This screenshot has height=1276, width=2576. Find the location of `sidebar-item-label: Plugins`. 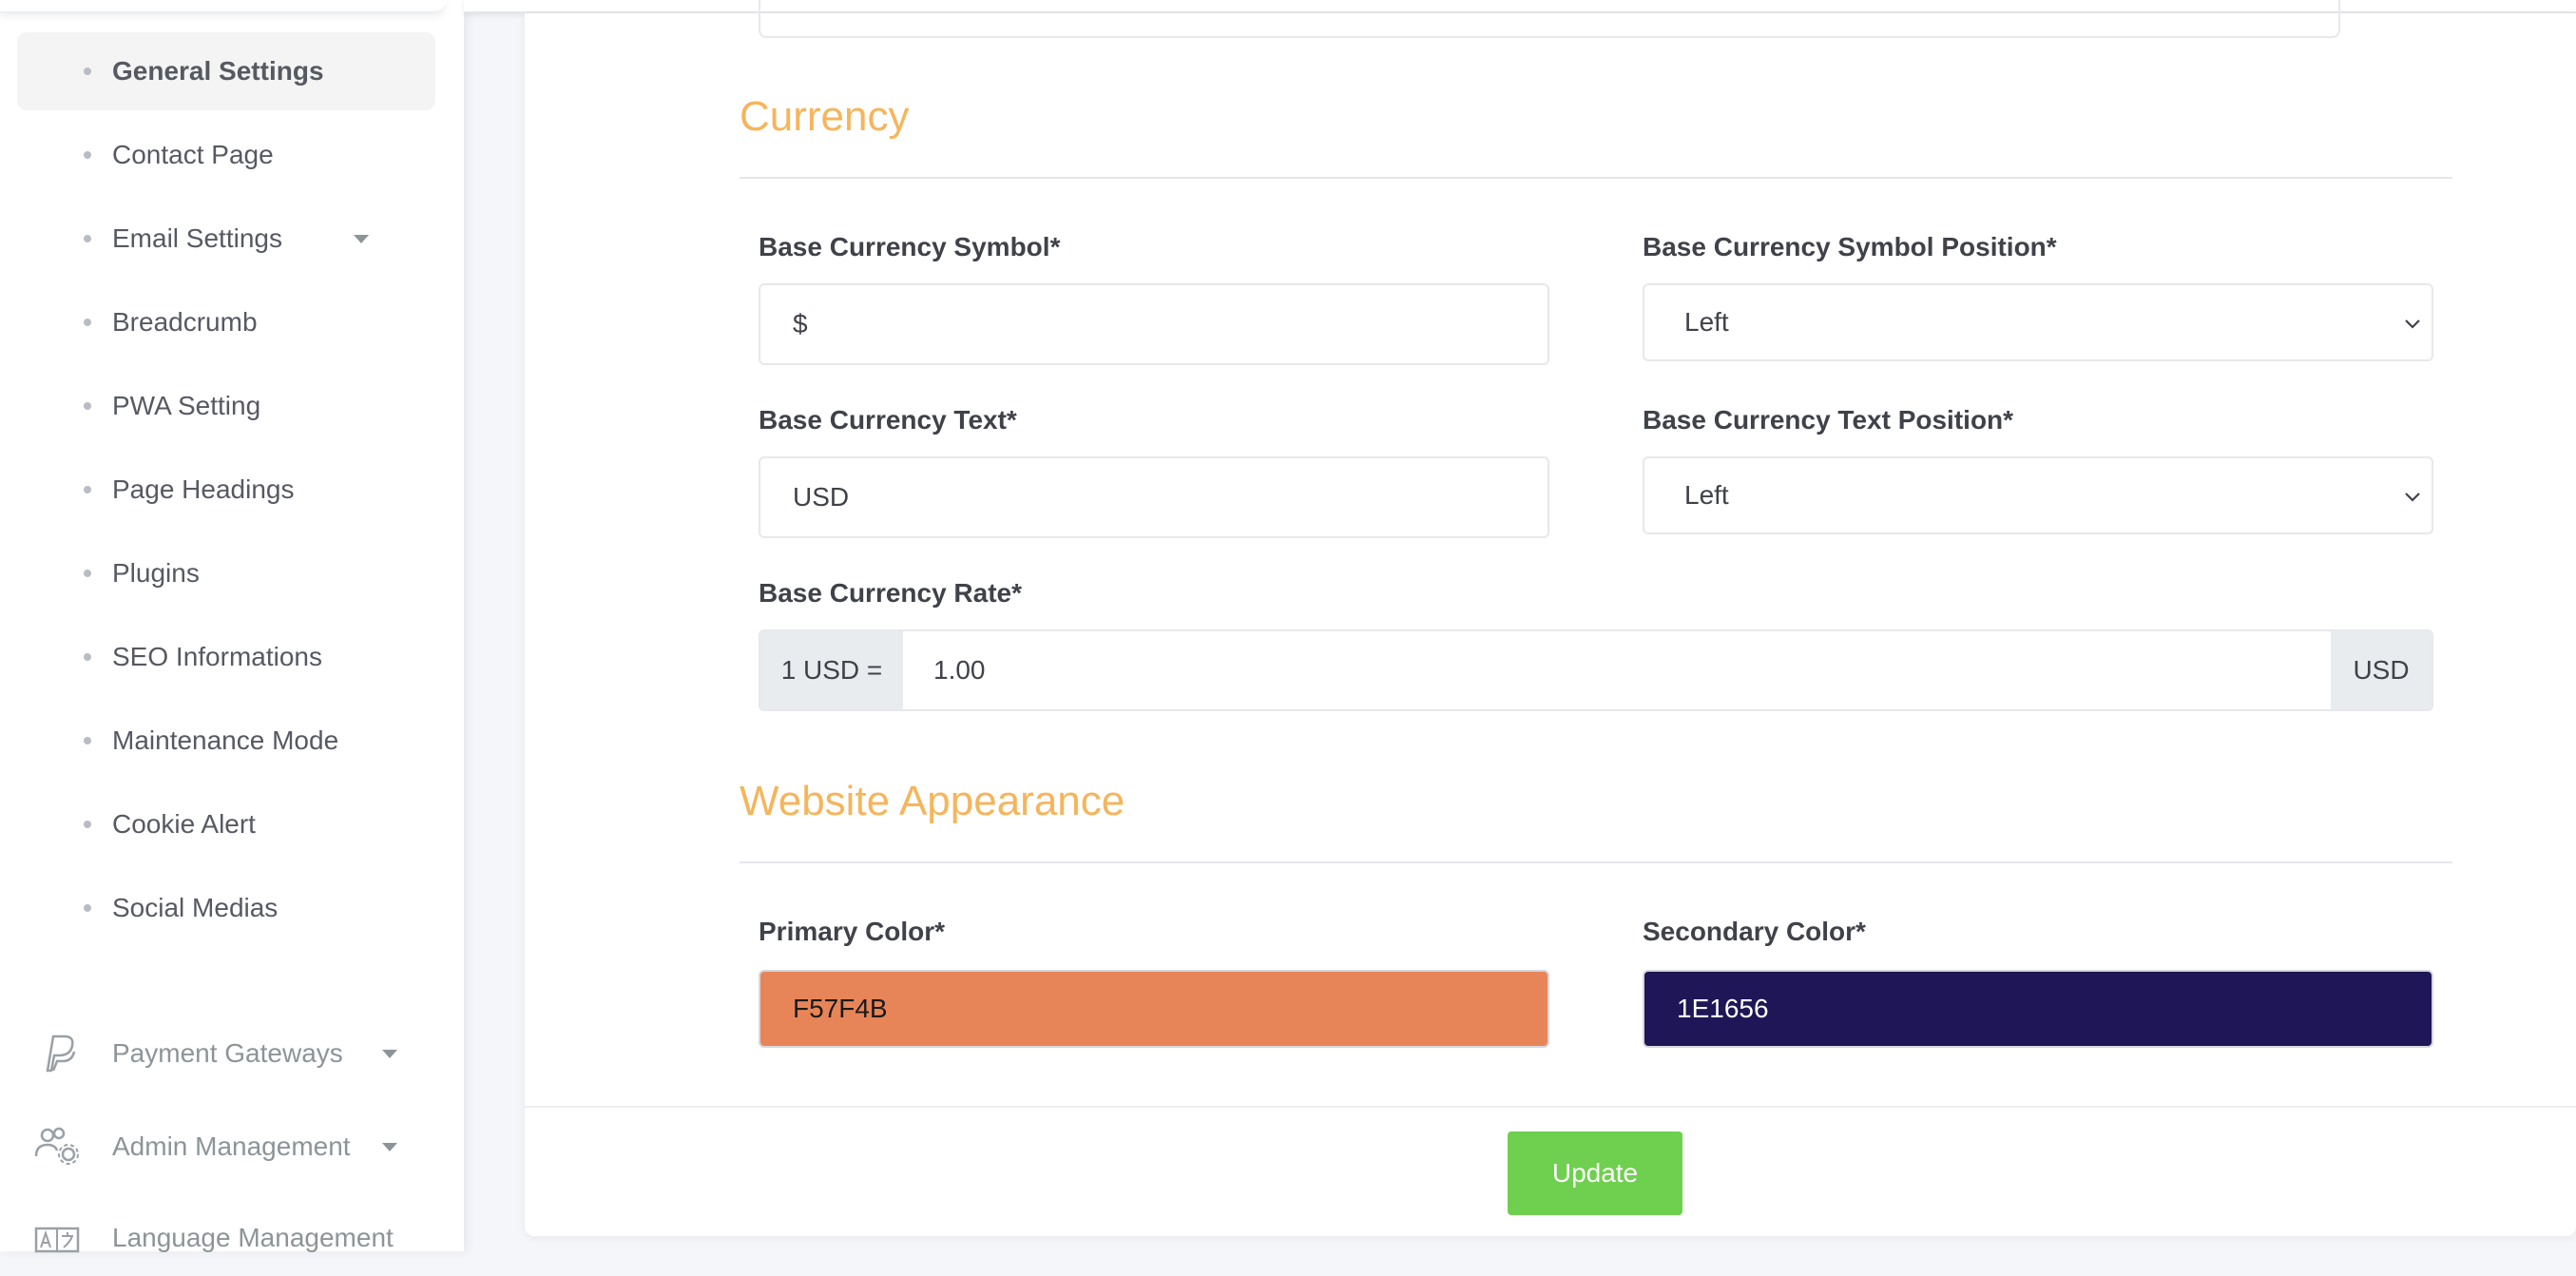

sidebar-item-label: Plugins is located at coordinates (156, 573).